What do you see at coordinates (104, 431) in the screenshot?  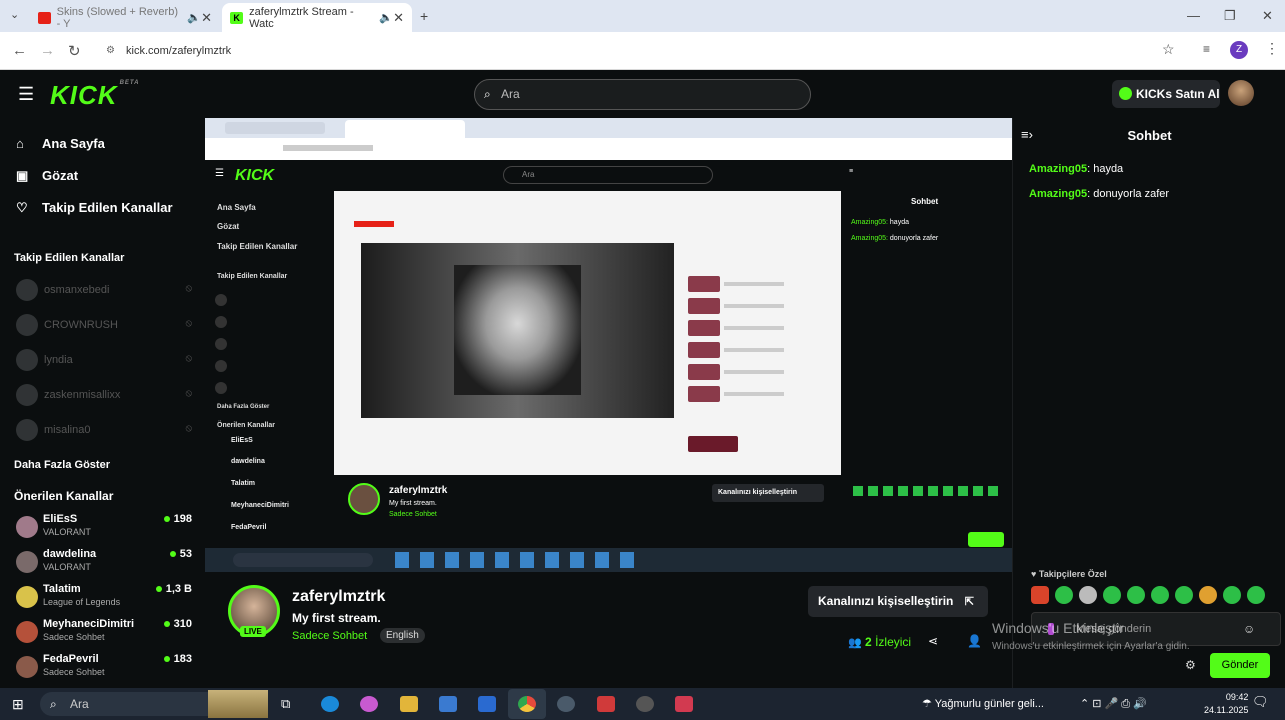 I see `followed-channel: misalina0 ⦸` at bounding box center [104, 431].